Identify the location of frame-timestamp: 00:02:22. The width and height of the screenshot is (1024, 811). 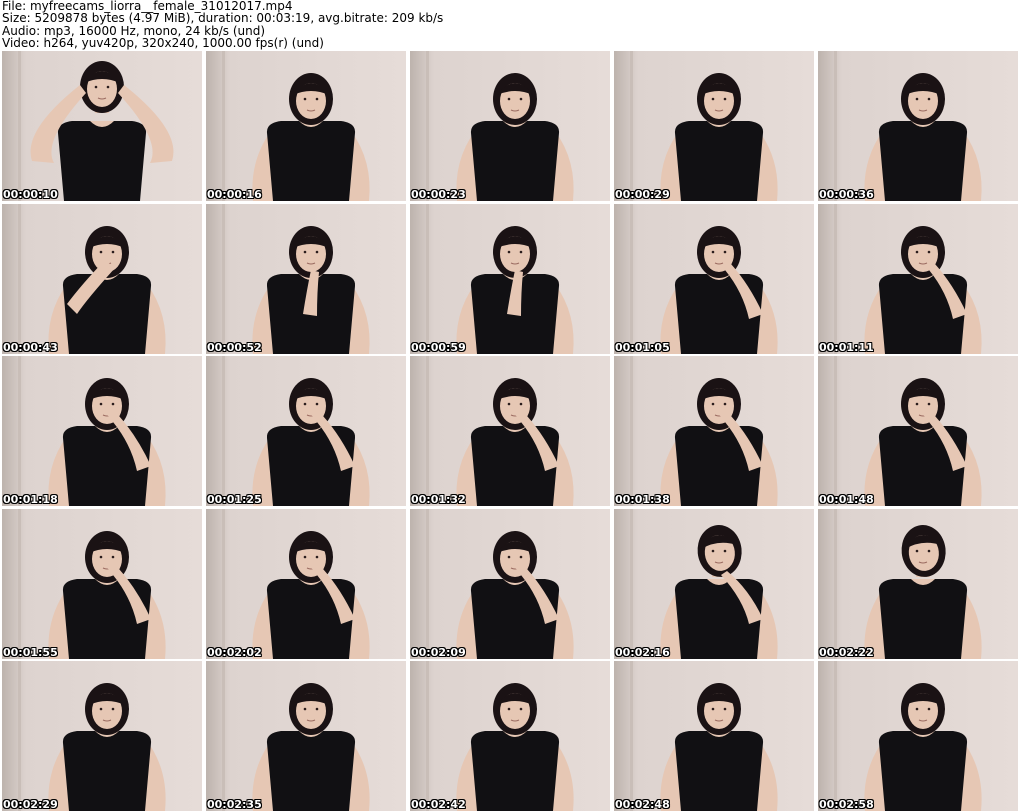
(846, 652).